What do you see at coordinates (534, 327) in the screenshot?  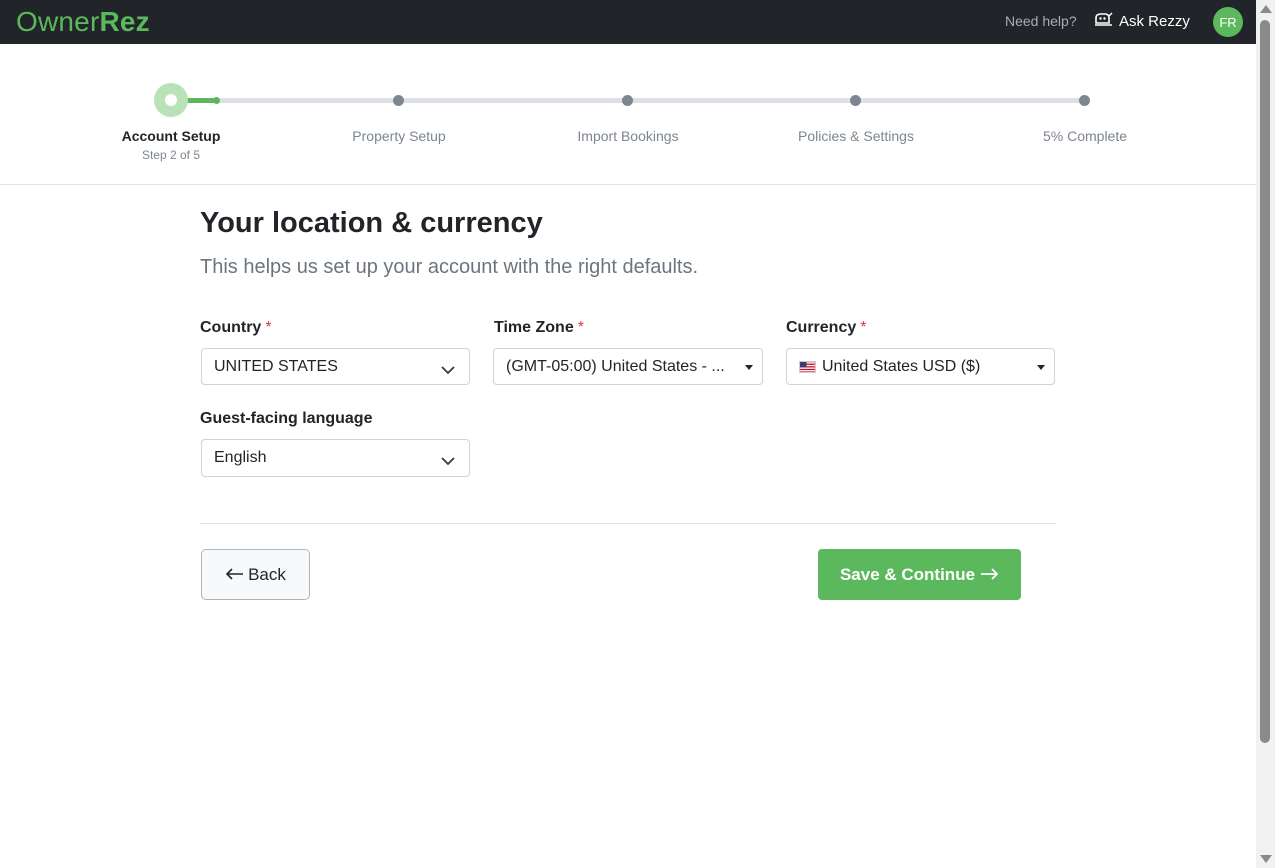 I see `timezone-label-text: Time Zone` at bounding box center [534, 327].